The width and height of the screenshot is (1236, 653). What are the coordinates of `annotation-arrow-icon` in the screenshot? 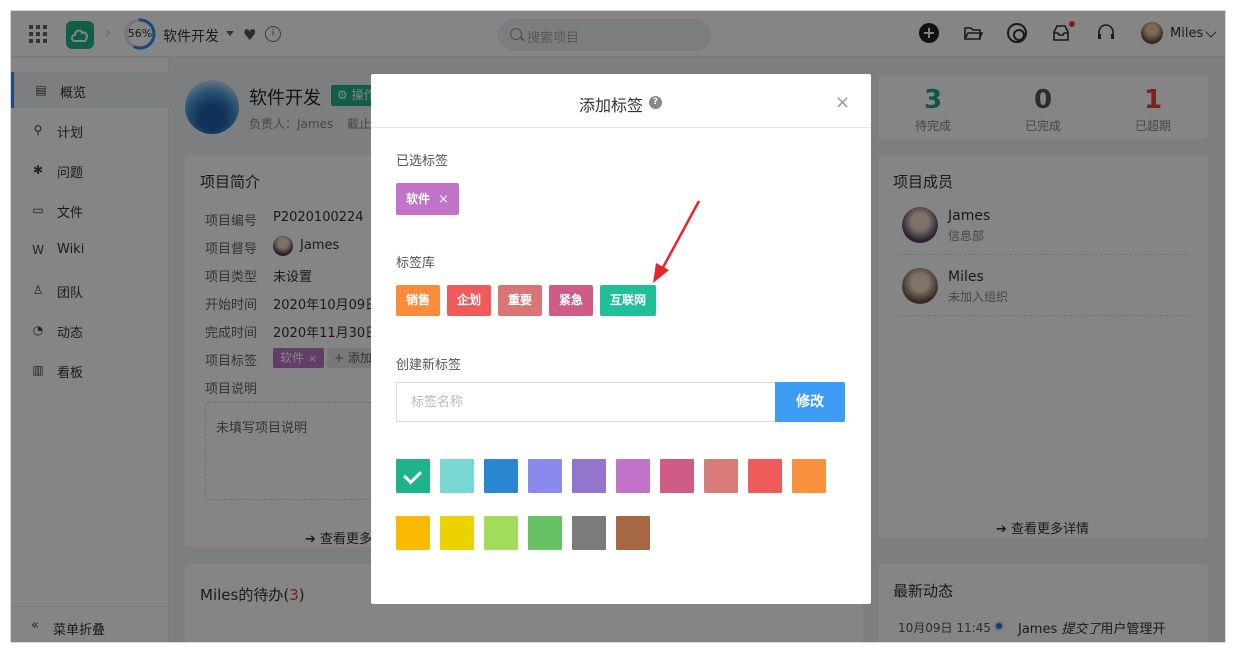 It's located at (677, 241).